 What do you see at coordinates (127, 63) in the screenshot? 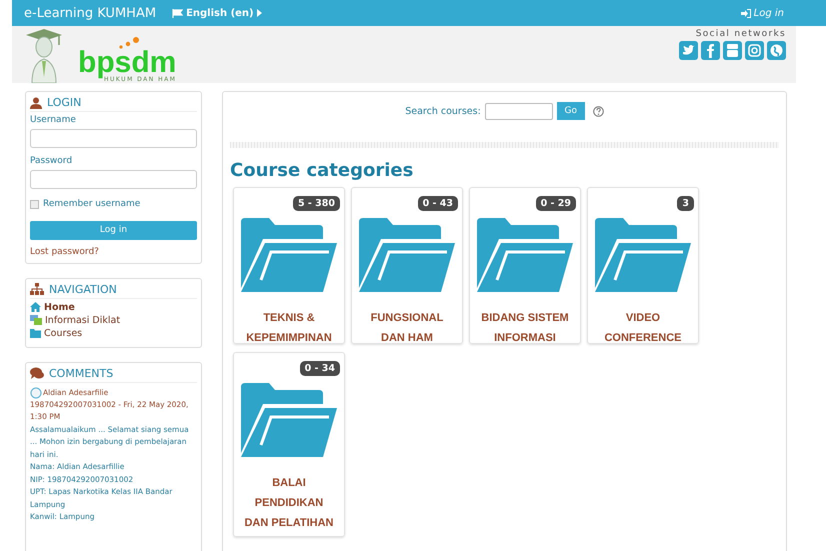
I see `logo-wordmark: bpsdm` at bounding box center [127, 63].